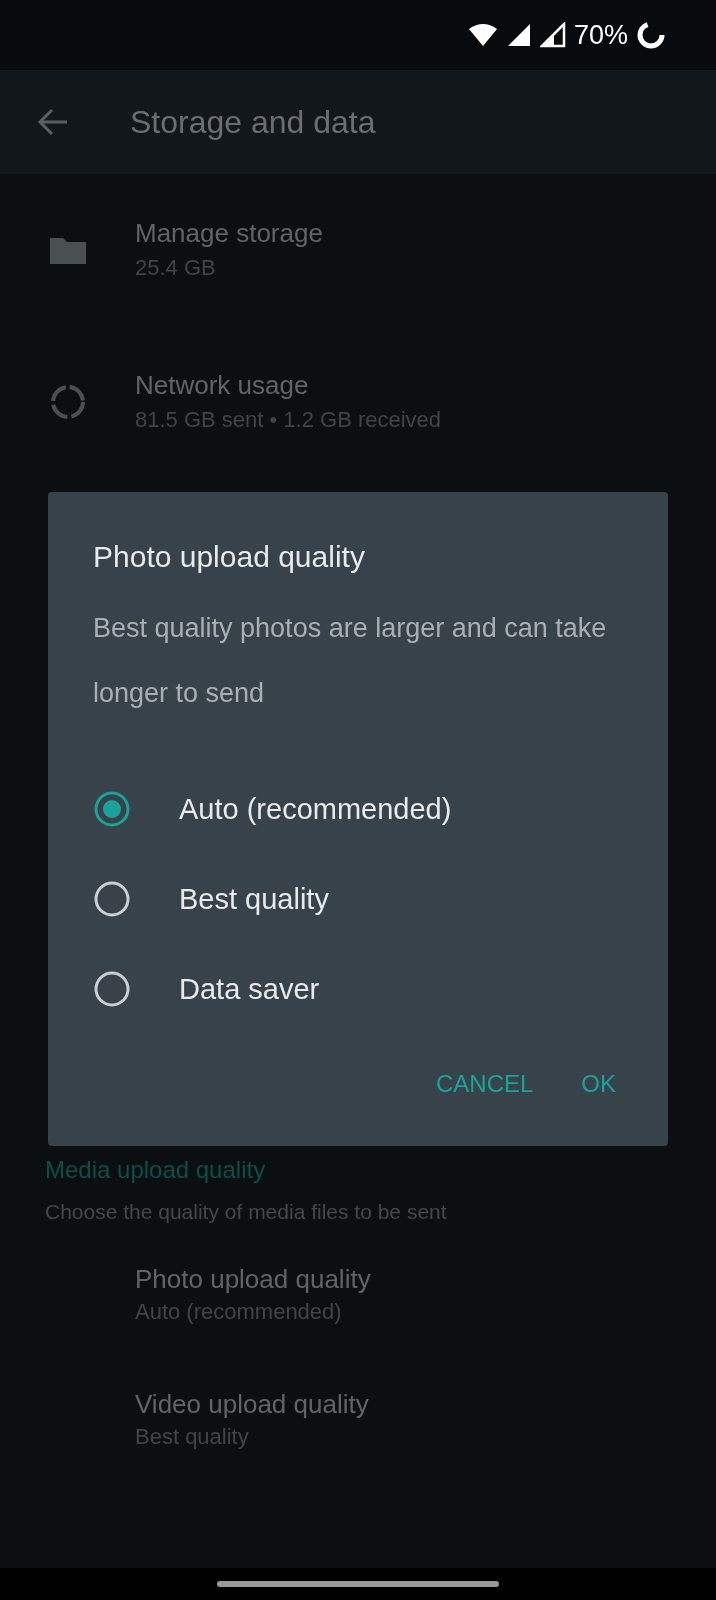 This screenshot has height=1600, width=716. What do you see at coordinates (600, 35) in the screenshot?
I see `battery-percentage: 70%` at bounding box center [600, 35].